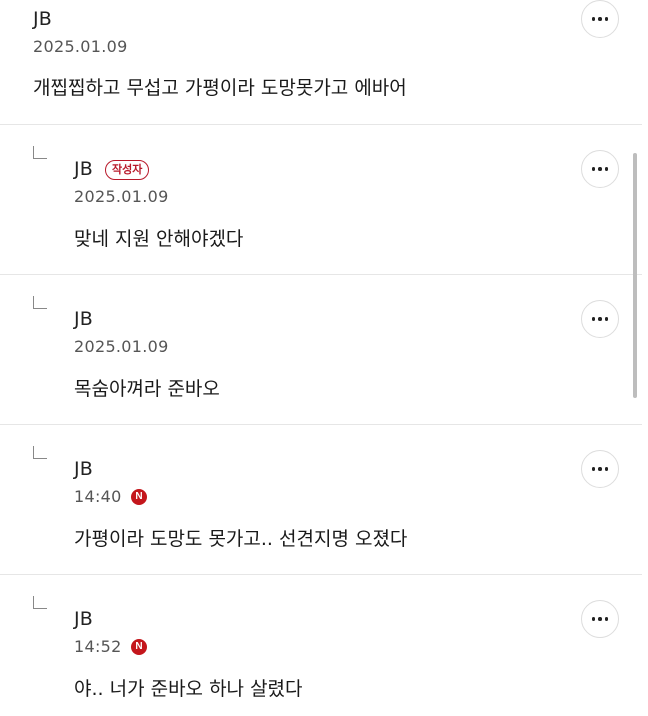  I want to click on comment-date: 14:52, so click(98, 646).